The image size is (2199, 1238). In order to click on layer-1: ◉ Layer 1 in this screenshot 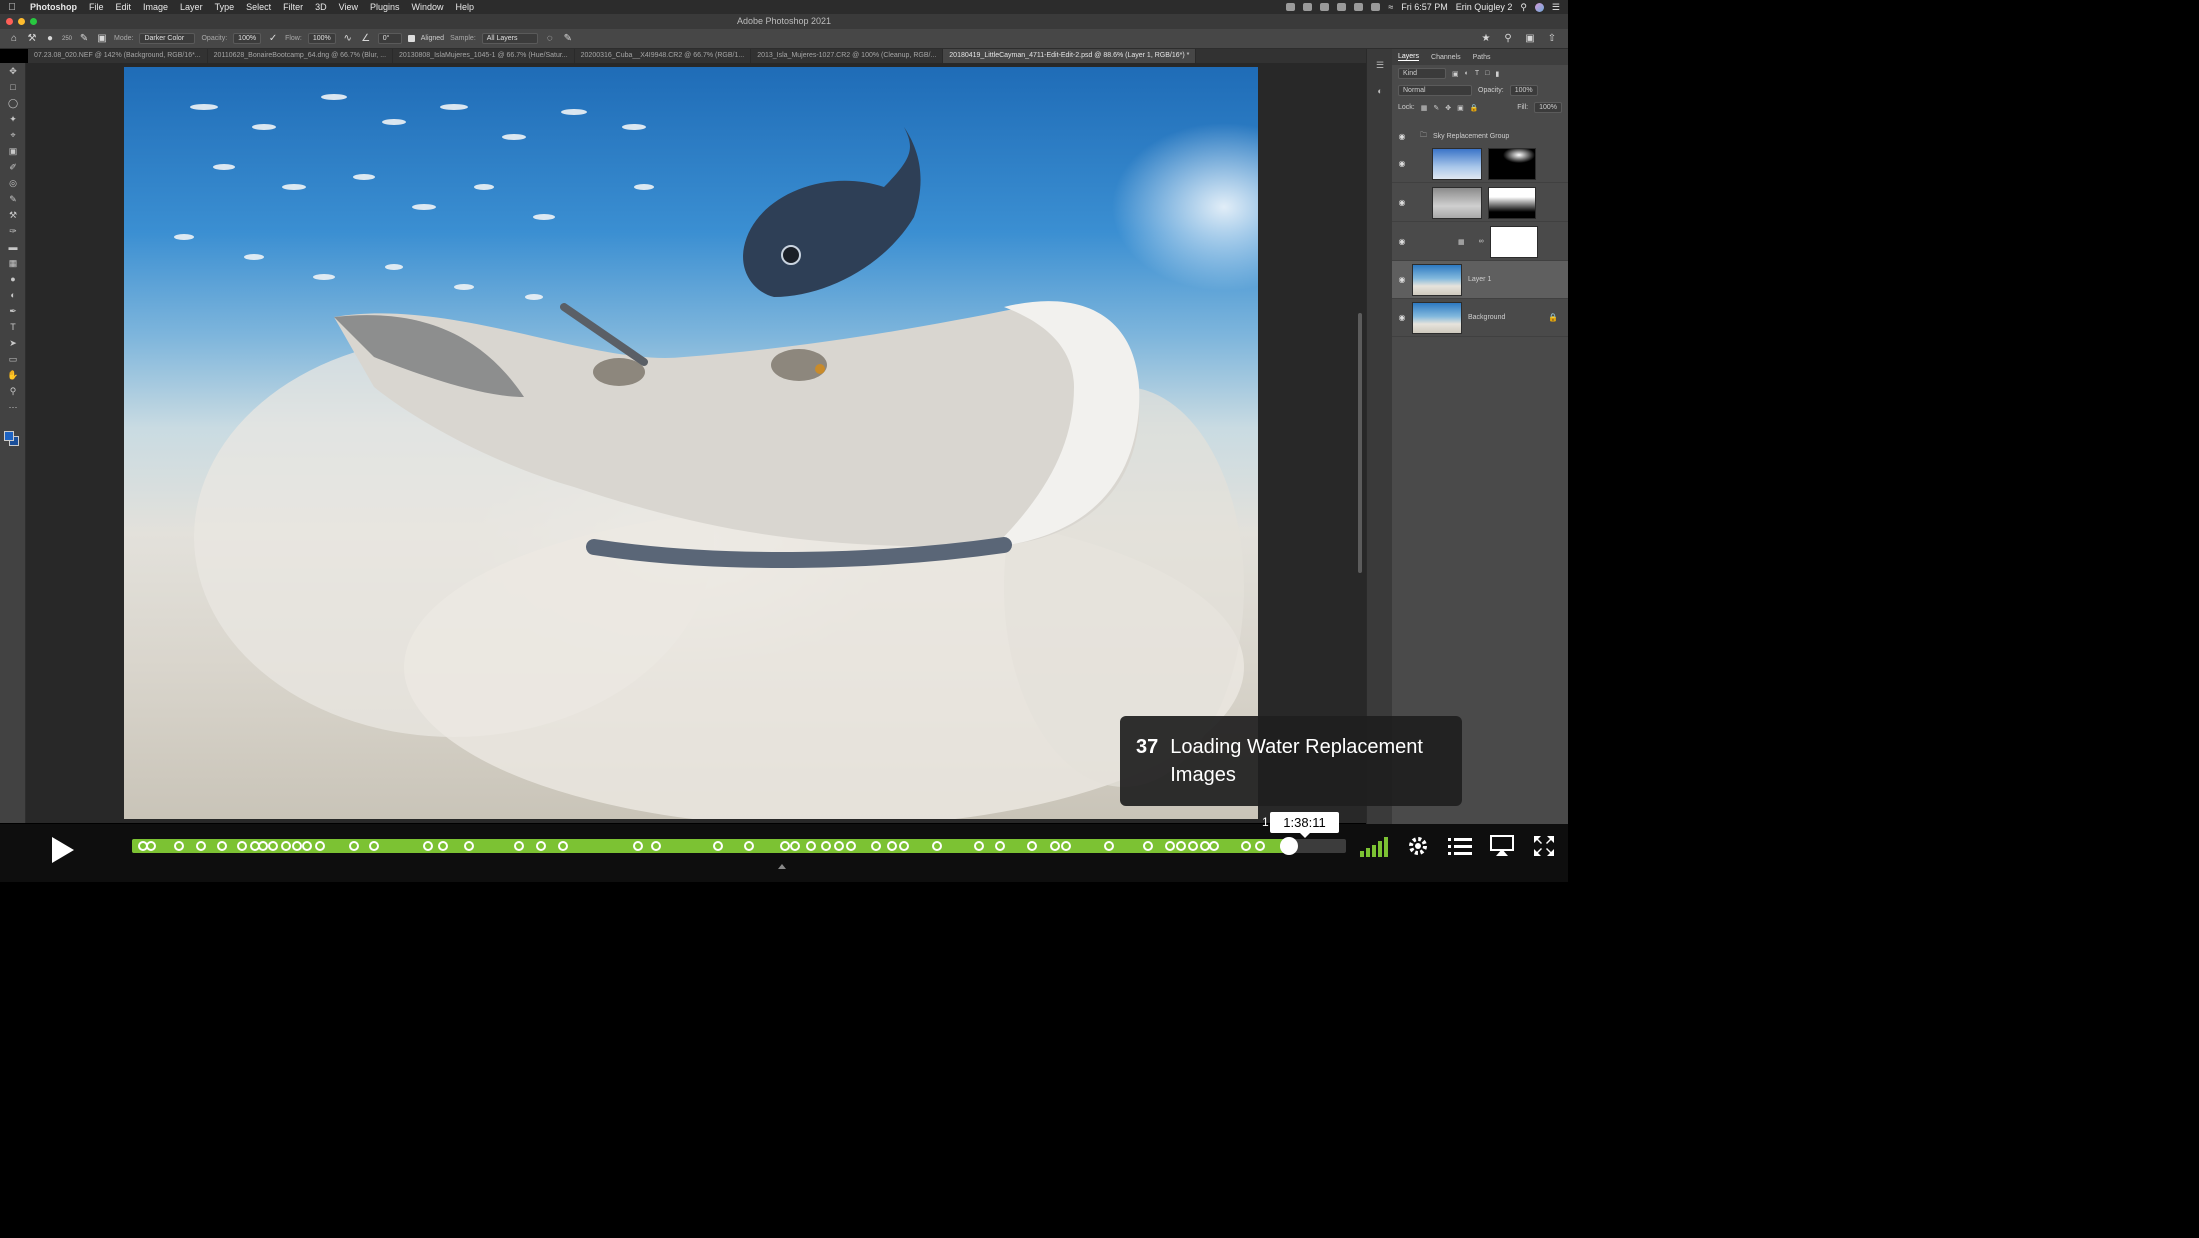, I will do `click(1480, 280)`.